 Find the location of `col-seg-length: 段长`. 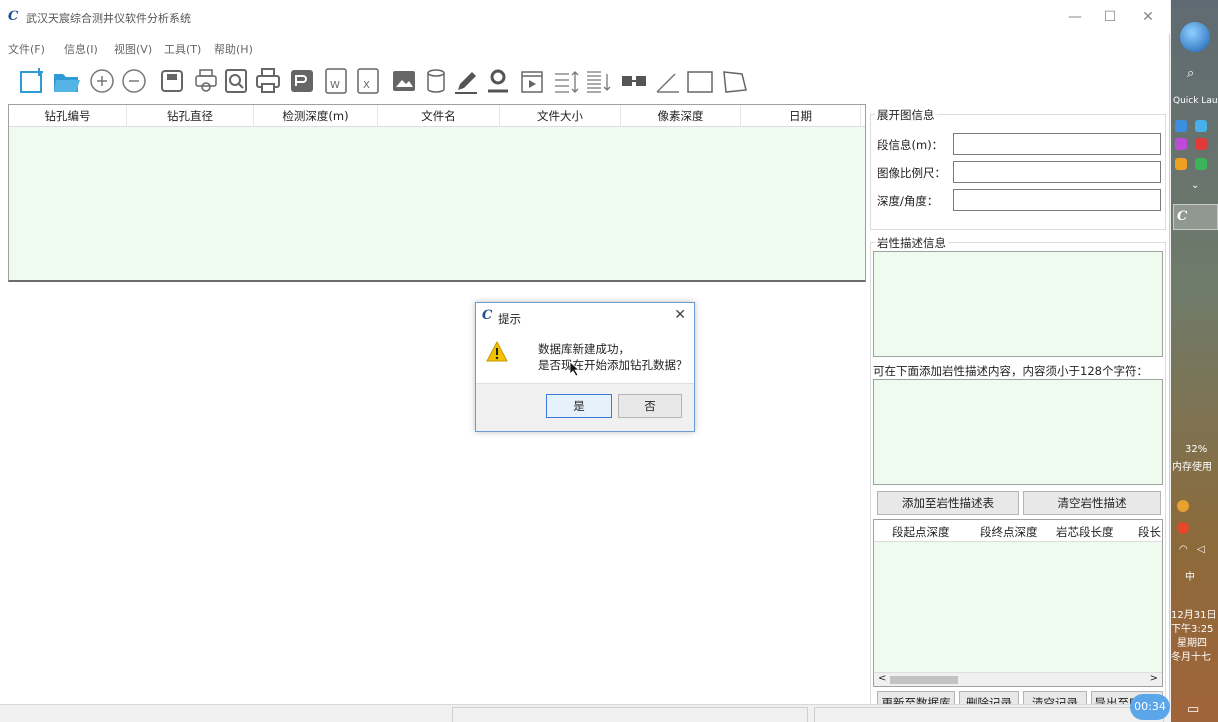

col-seg-length: 段长 is located at coordinates (1149, 532).